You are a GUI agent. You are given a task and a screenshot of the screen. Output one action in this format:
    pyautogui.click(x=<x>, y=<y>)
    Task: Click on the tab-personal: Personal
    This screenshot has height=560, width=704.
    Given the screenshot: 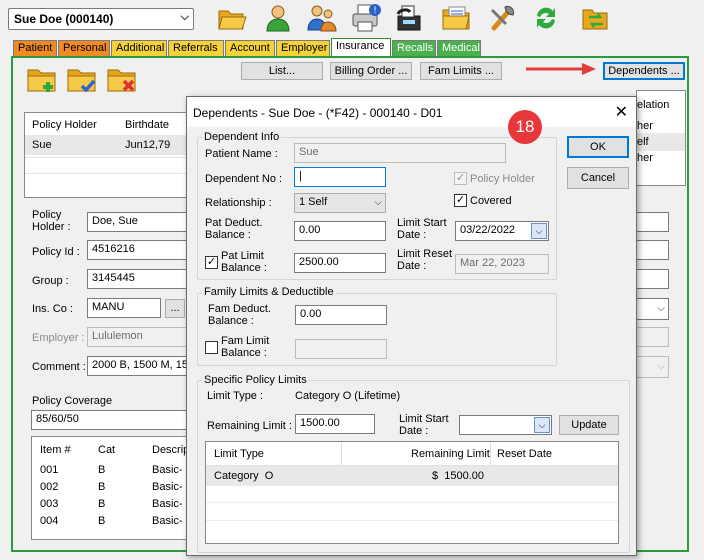 What is the action you would take?
    pyautogui.click(x=84, y=48)
    